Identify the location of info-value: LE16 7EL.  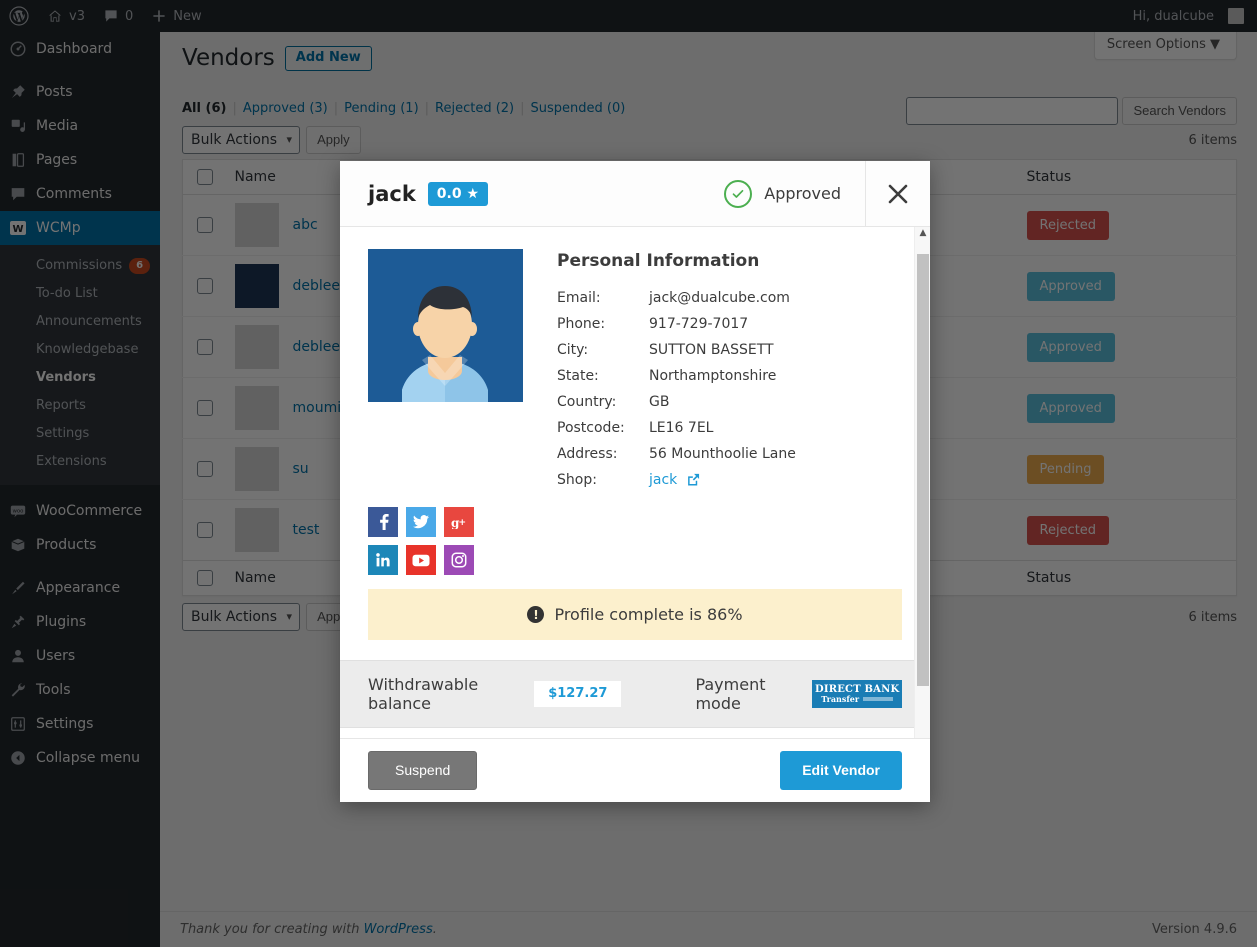
(681, 428).